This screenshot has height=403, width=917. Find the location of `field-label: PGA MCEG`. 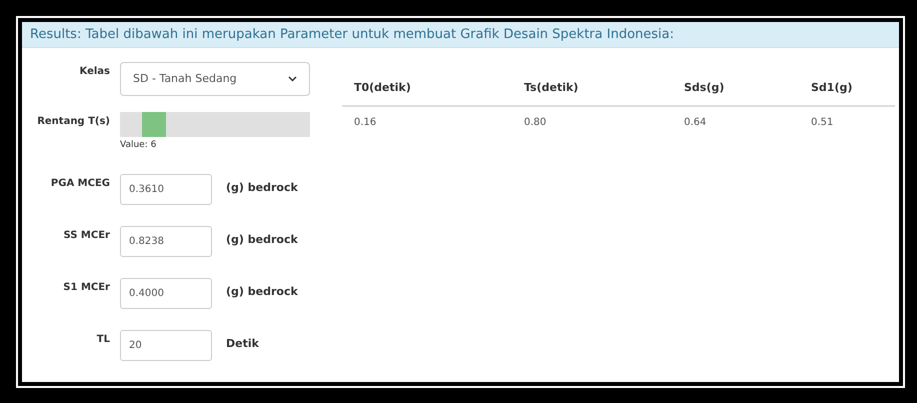

field-label: PGA MCEG is located at coordinates (80, 184).